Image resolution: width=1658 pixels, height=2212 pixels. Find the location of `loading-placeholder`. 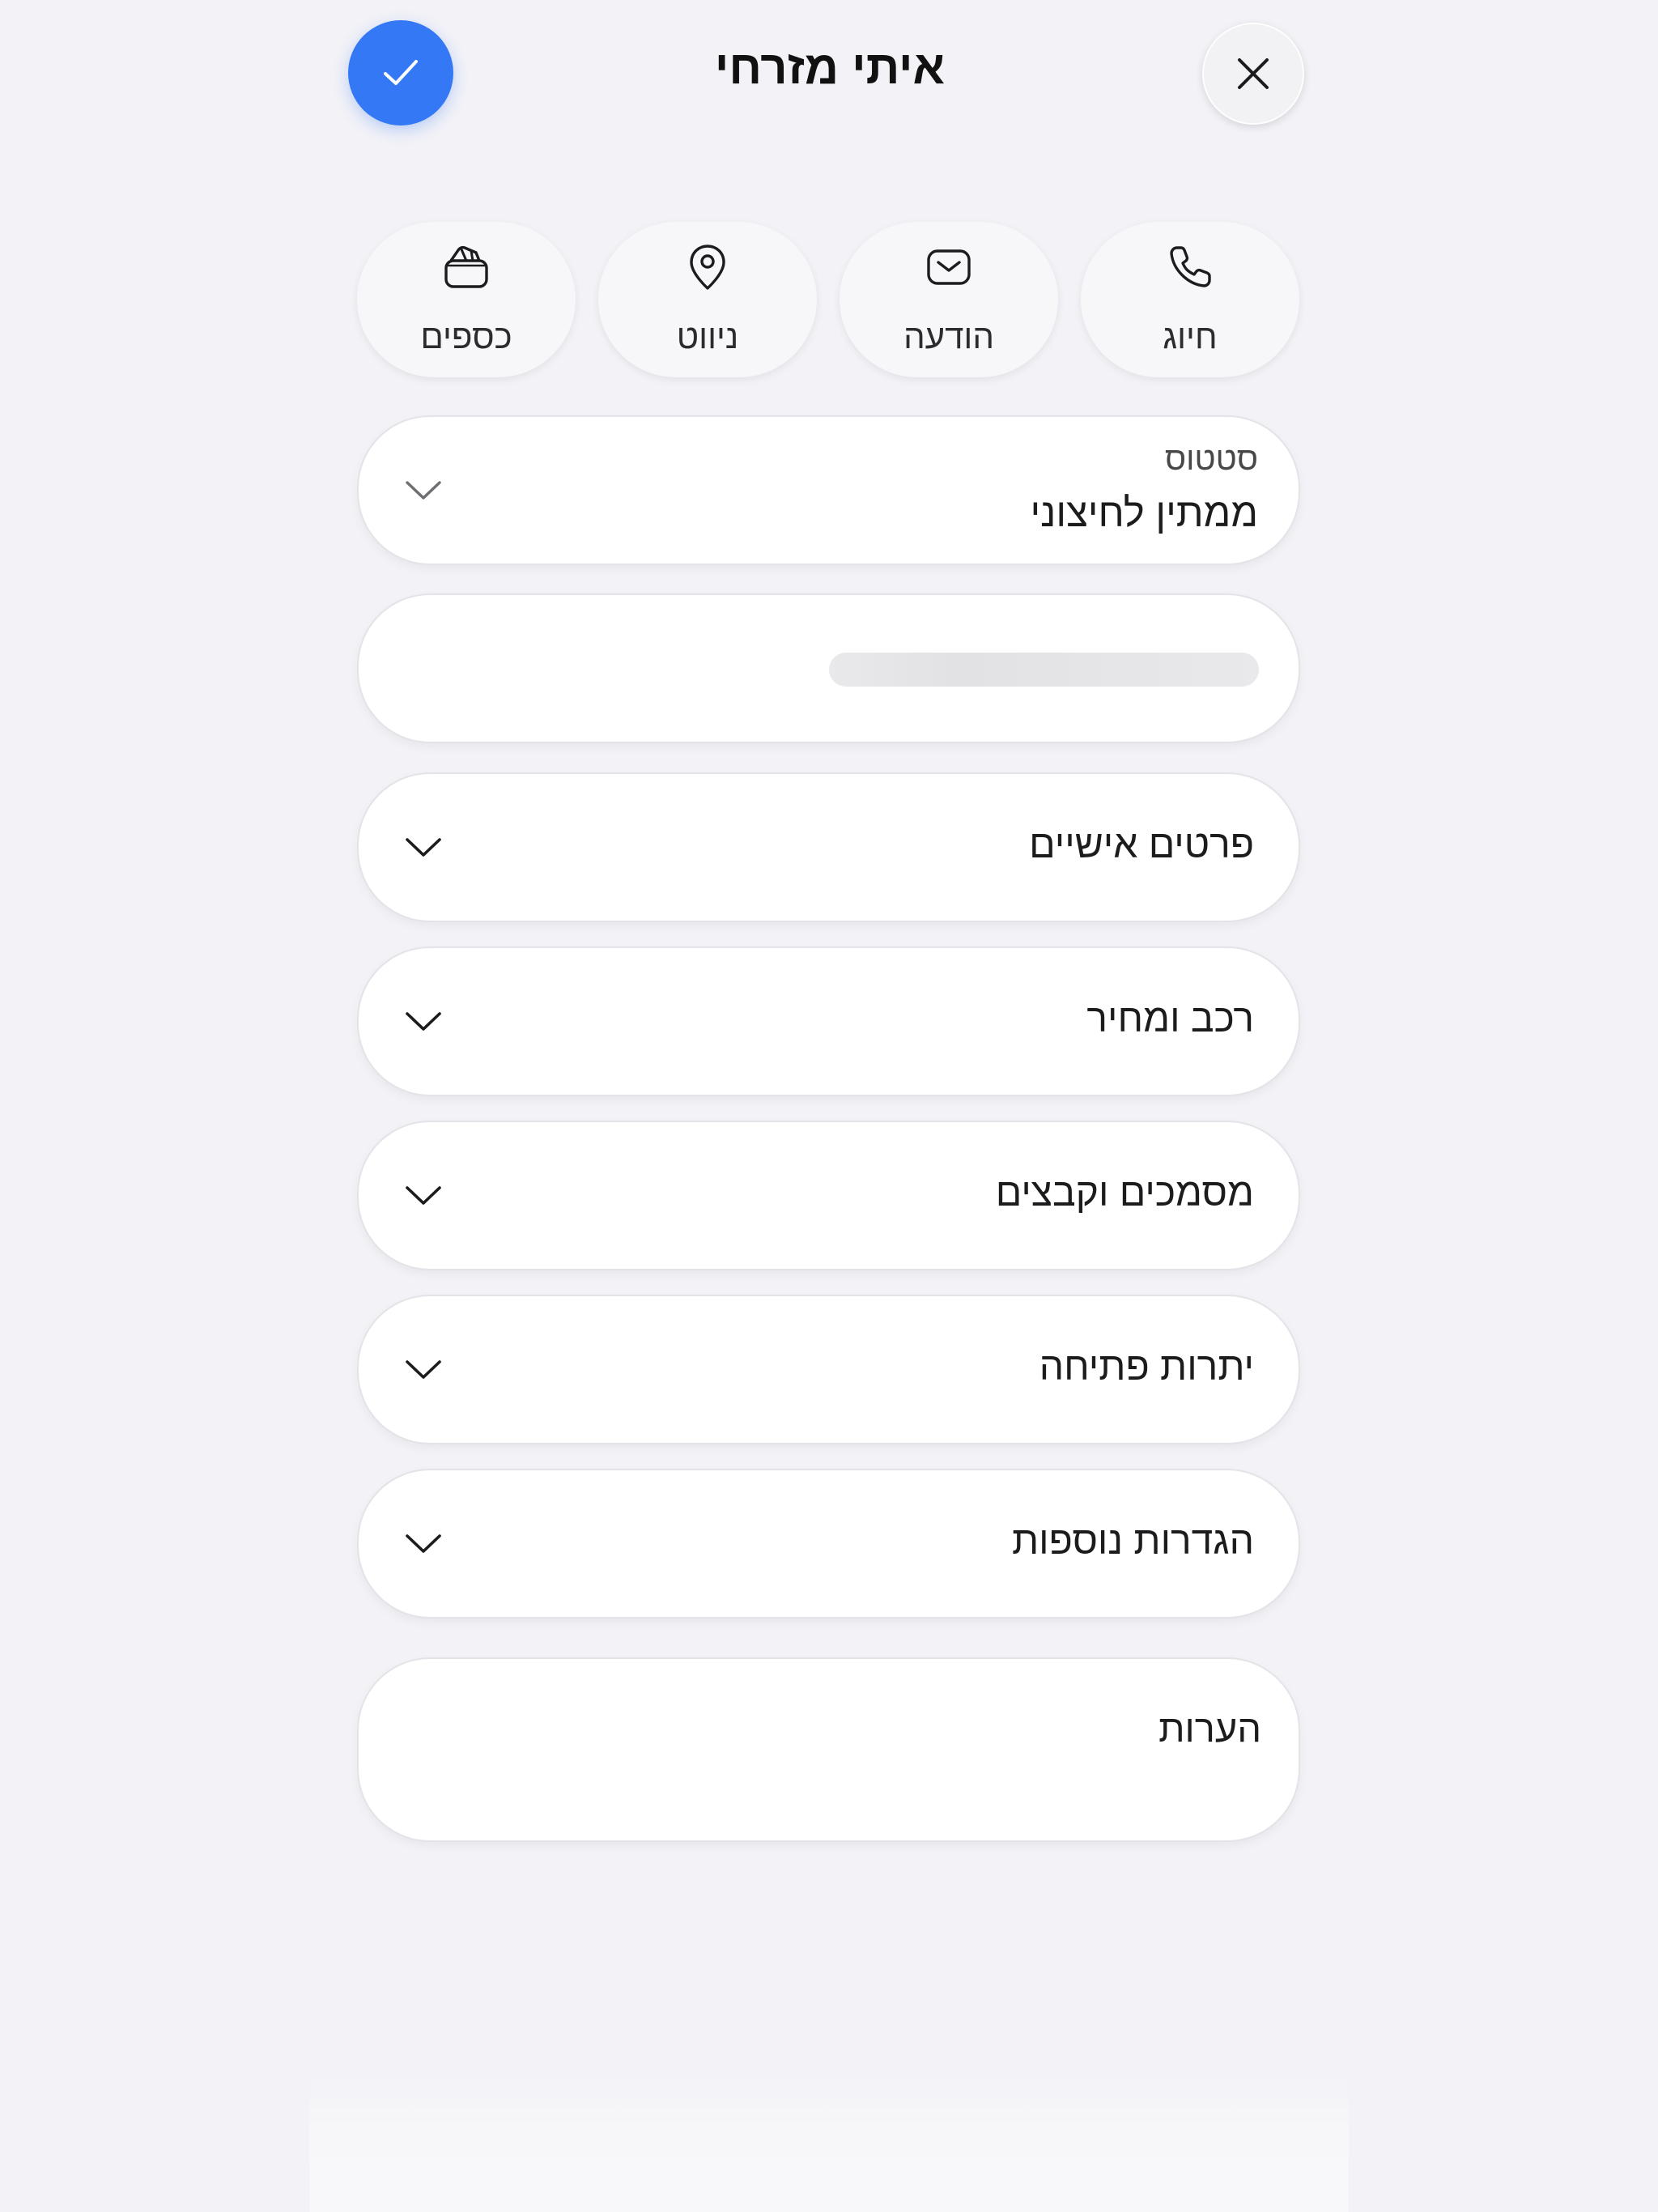

loading-placeholder is located at coordinates (1044, 670).